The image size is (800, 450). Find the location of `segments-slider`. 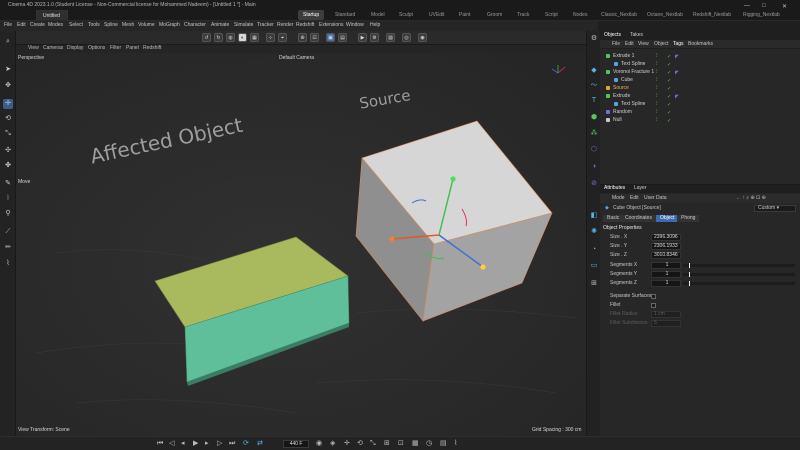

segments-slider is located at coordinates (739, 274).